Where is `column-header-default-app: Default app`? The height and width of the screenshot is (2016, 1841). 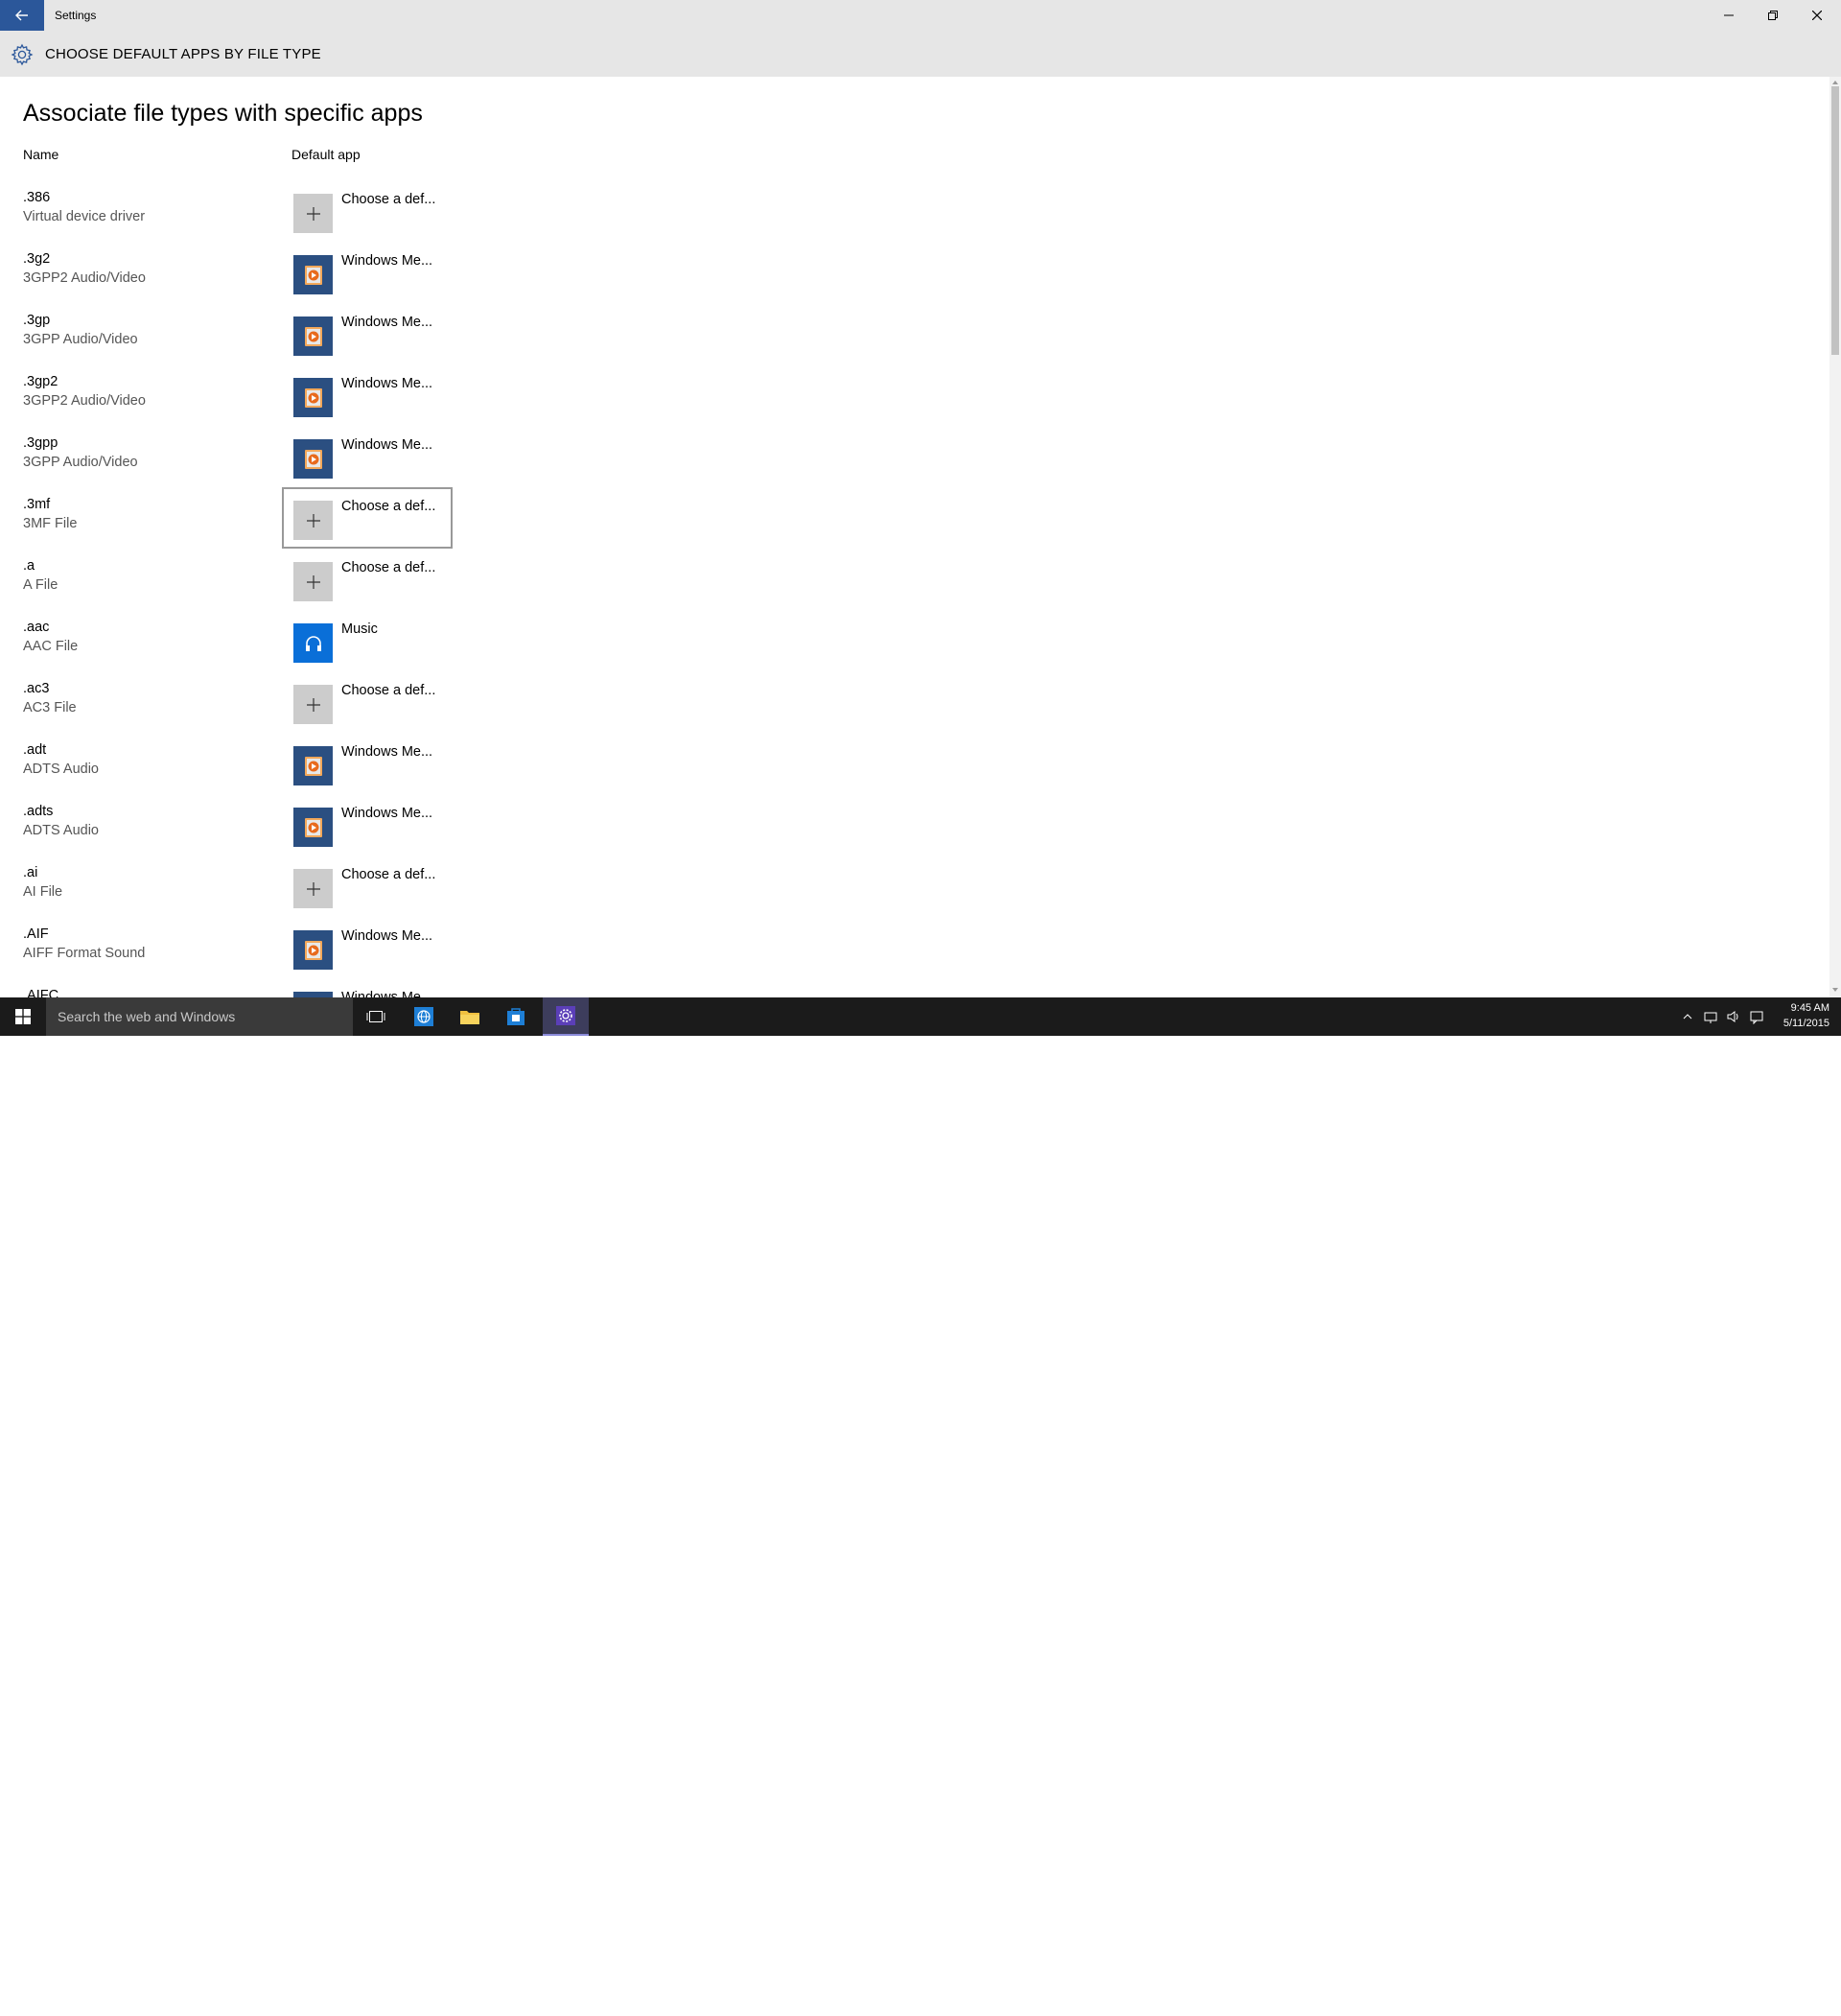
column-header-default-app: Default app is located at coordinates (326, 154).